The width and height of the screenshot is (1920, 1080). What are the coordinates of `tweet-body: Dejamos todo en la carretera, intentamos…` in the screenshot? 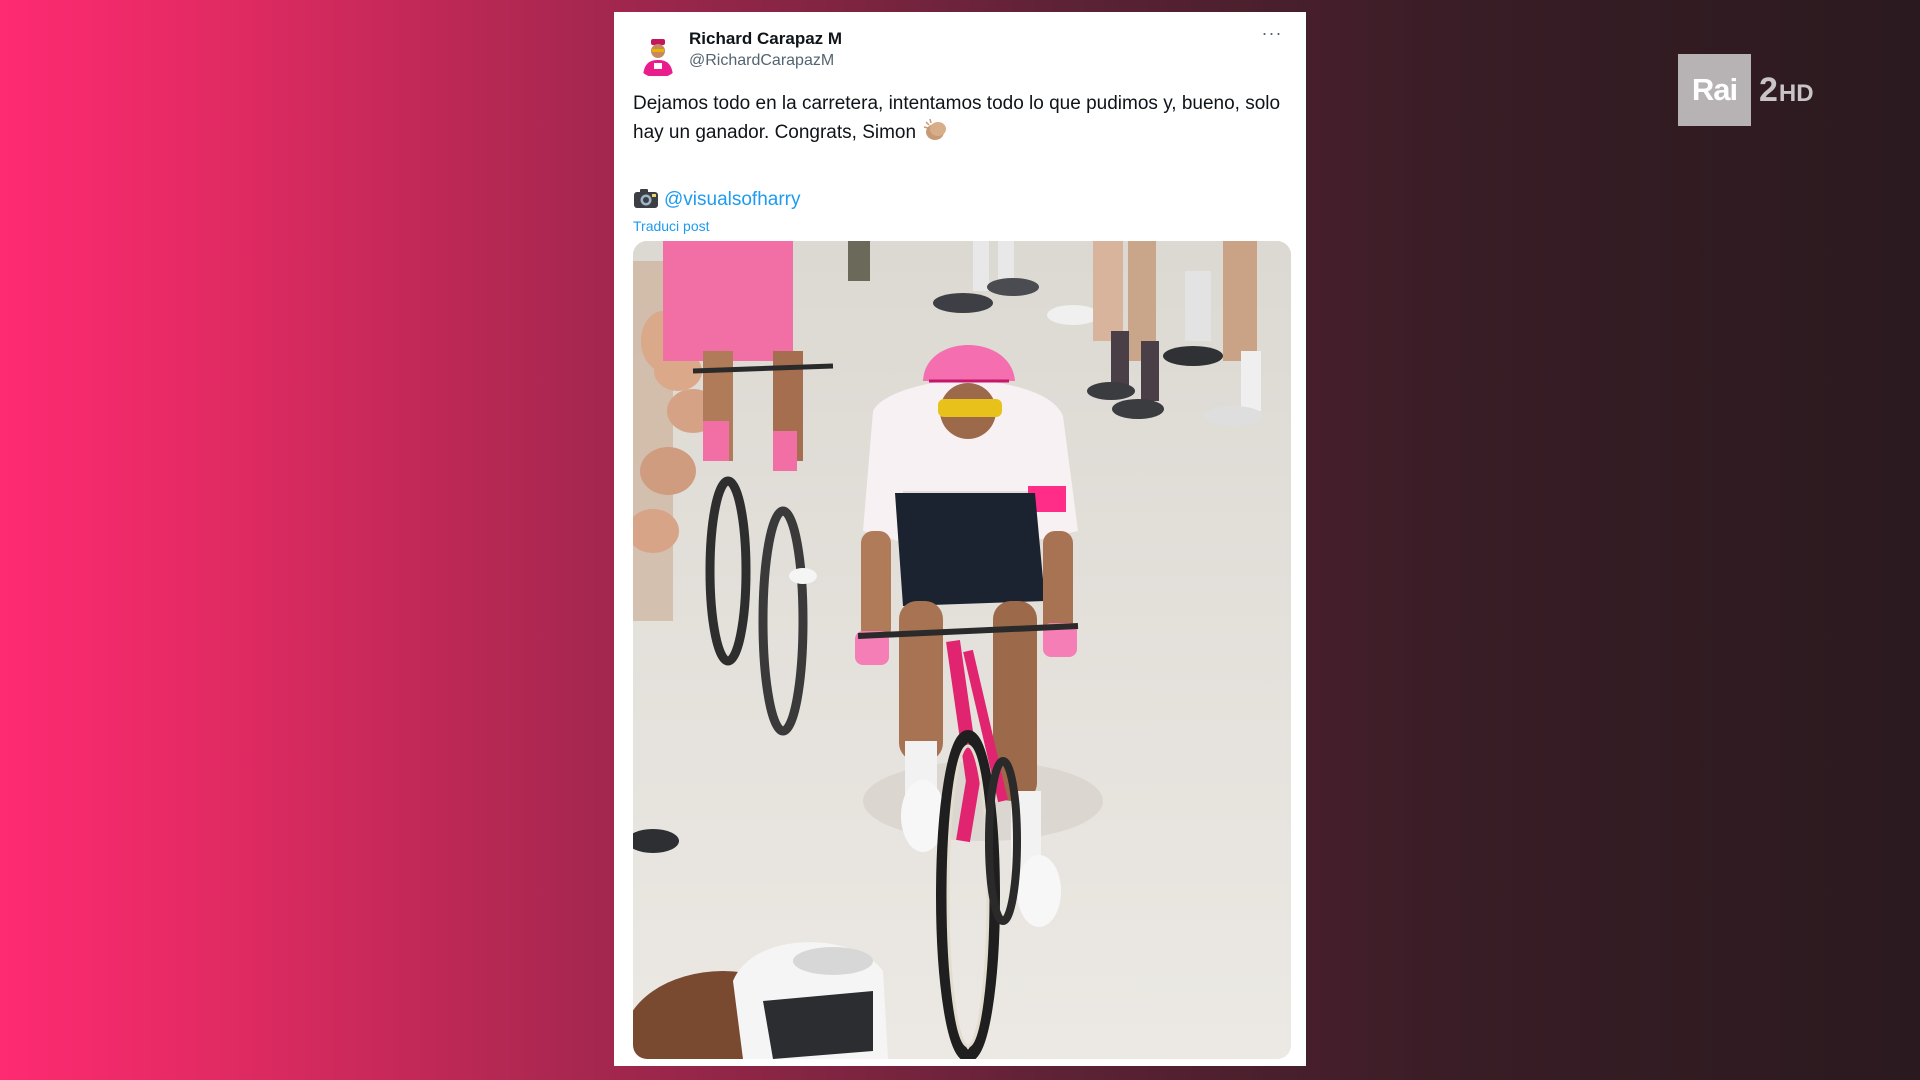 It's located at (957, 118).